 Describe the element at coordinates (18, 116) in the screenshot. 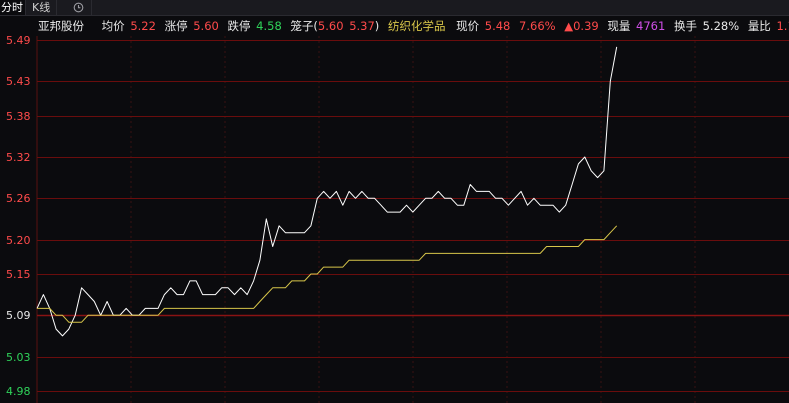

I see `y-tick-label: 5.38` at that location.